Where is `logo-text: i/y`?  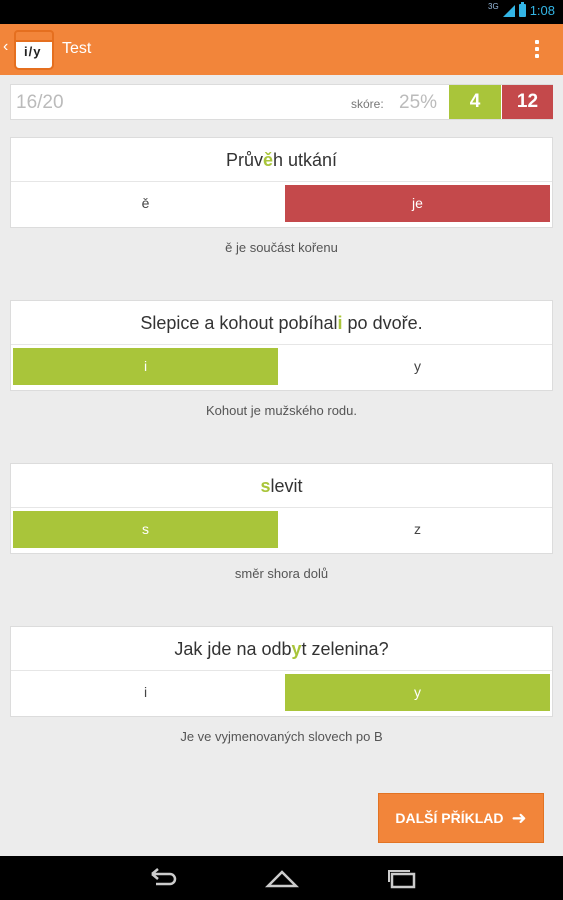 logo-text: i/y is located at coordinates (33, 51).